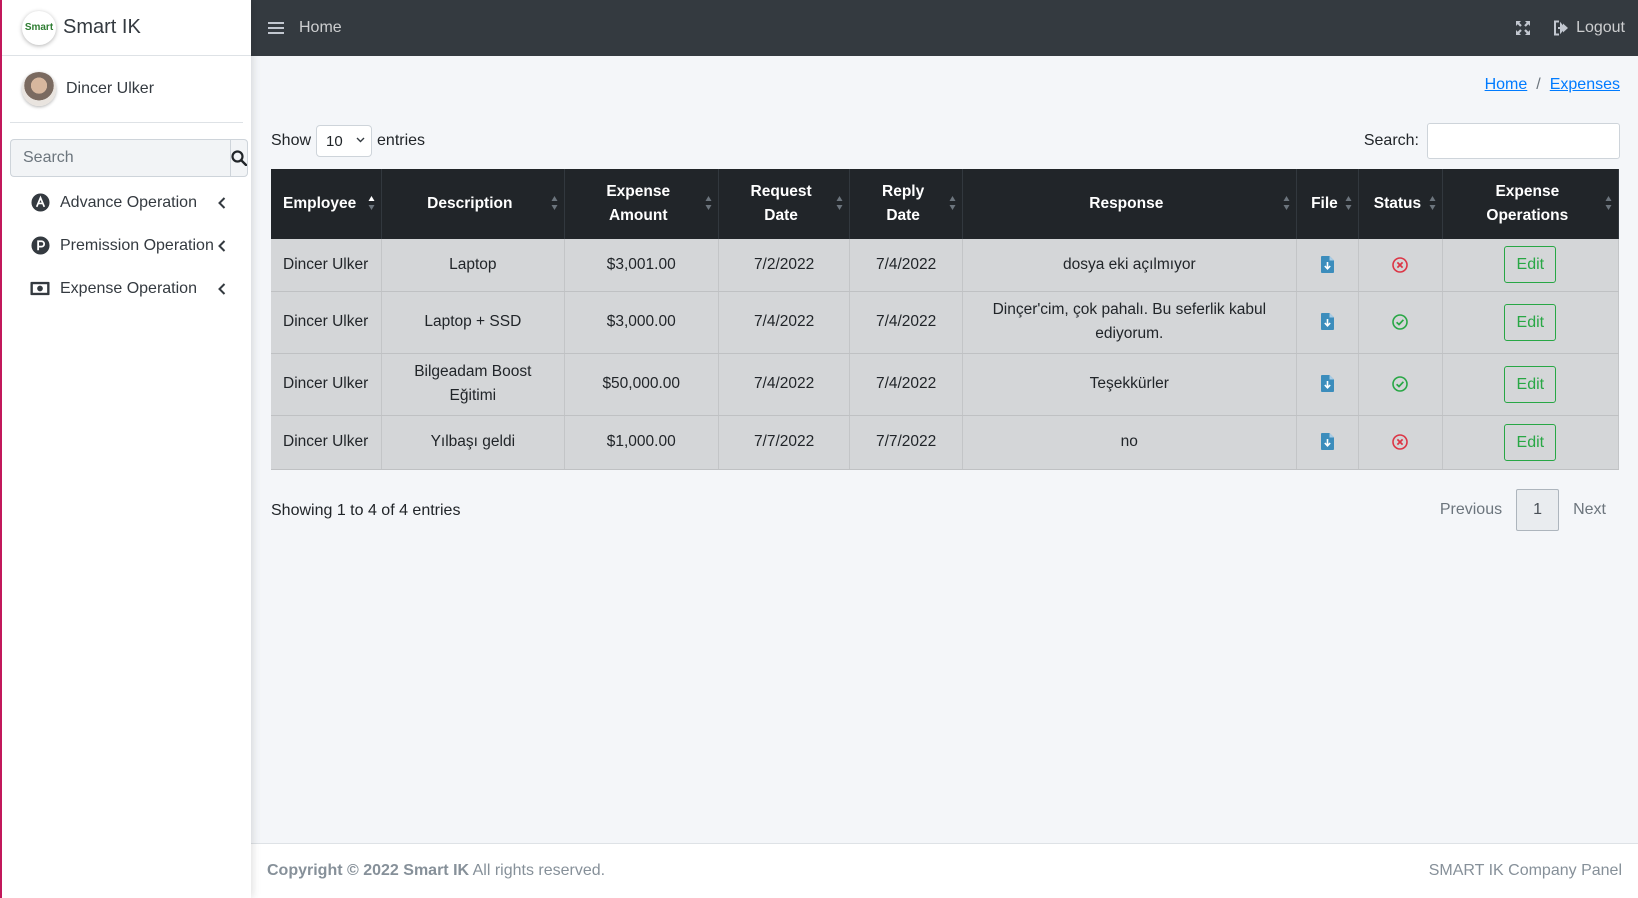  What do you see at coordinates (944, 28) in the screenshot?
I see `top-navbar: Home Logout` at bounding box center [944, 28].